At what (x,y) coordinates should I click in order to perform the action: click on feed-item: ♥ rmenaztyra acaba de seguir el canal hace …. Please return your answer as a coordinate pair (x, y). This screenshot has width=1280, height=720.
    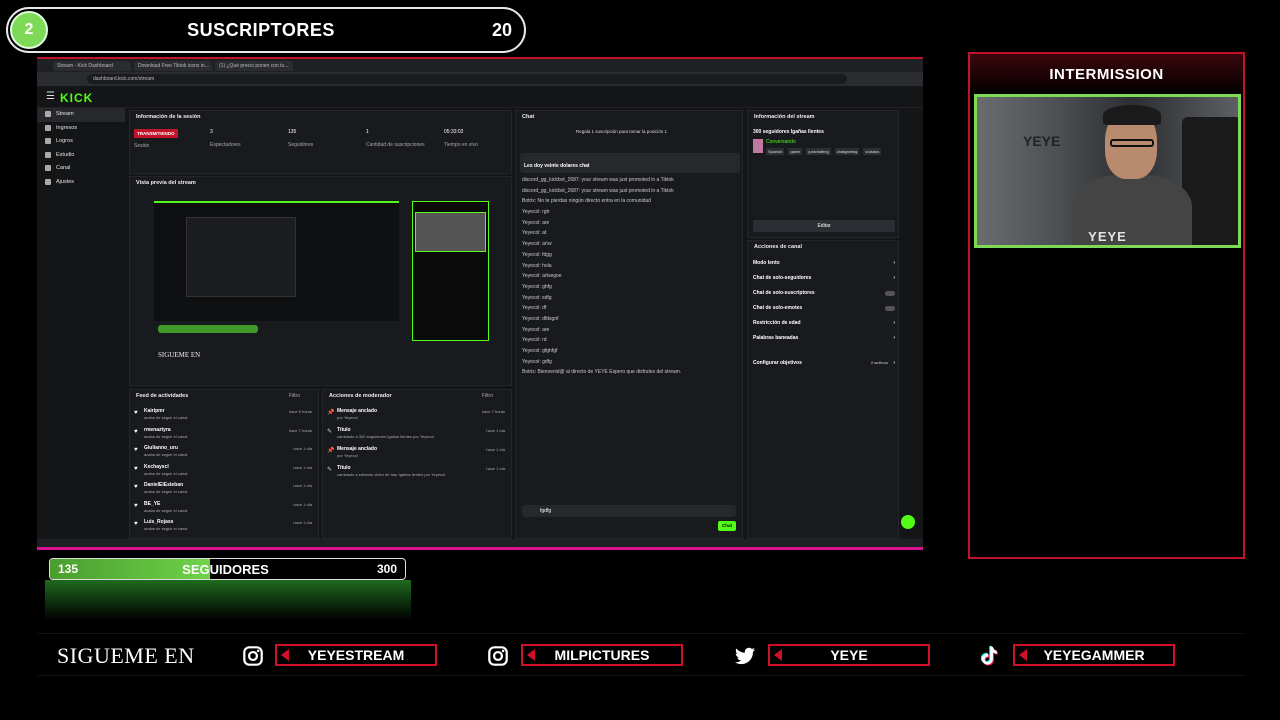
    Looking at the image, I should click on (223, 432).